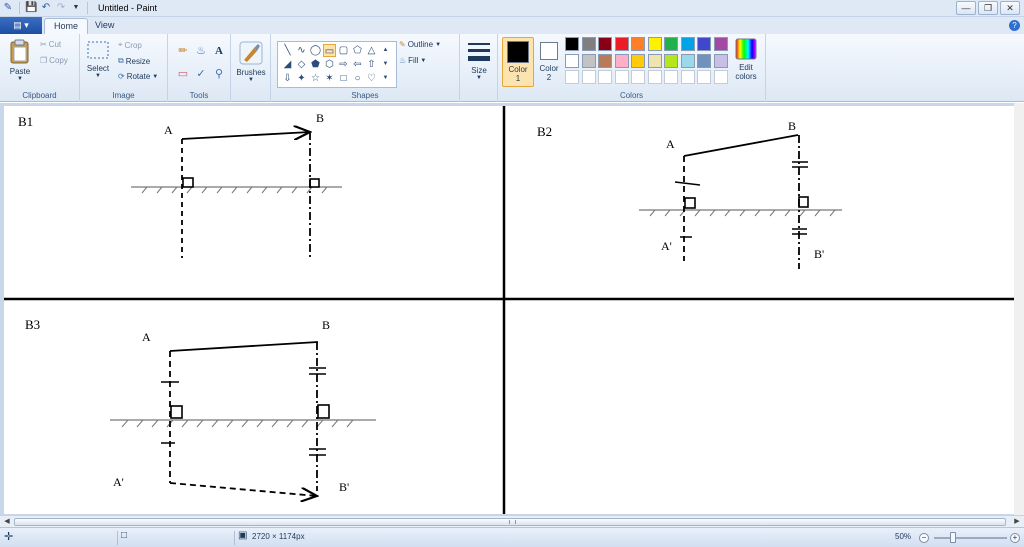 The height and width of the screenshot is (547, 1024). Describe the element at coordinates (479, 78) in the screenshot. I see `size-dropdown-icon: ▼` at that location.